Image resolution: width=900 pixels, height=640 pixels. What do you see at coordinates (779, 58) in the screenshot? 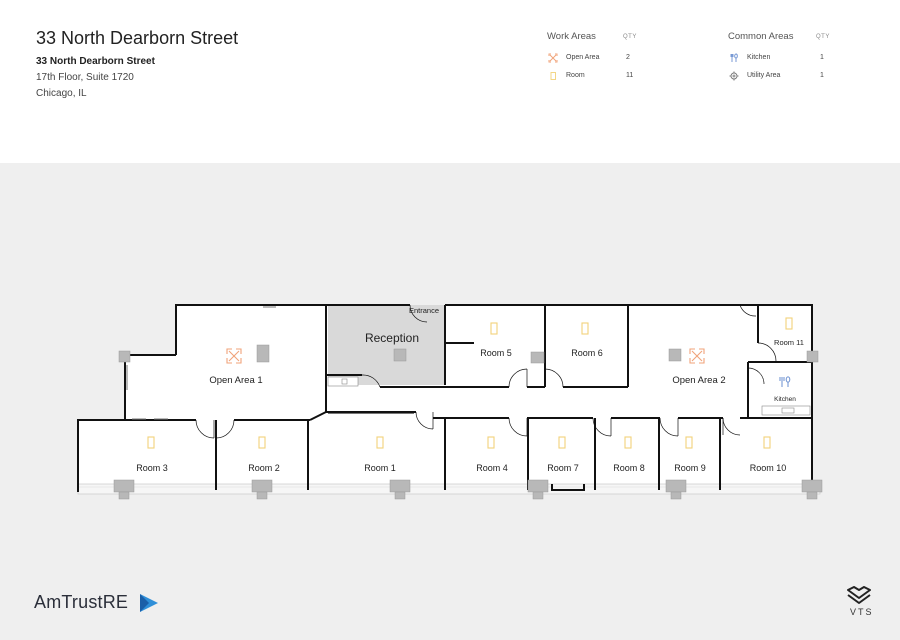
I see `legend-item-kitchen: Kitchen 1` at bounding box center [779, 58].